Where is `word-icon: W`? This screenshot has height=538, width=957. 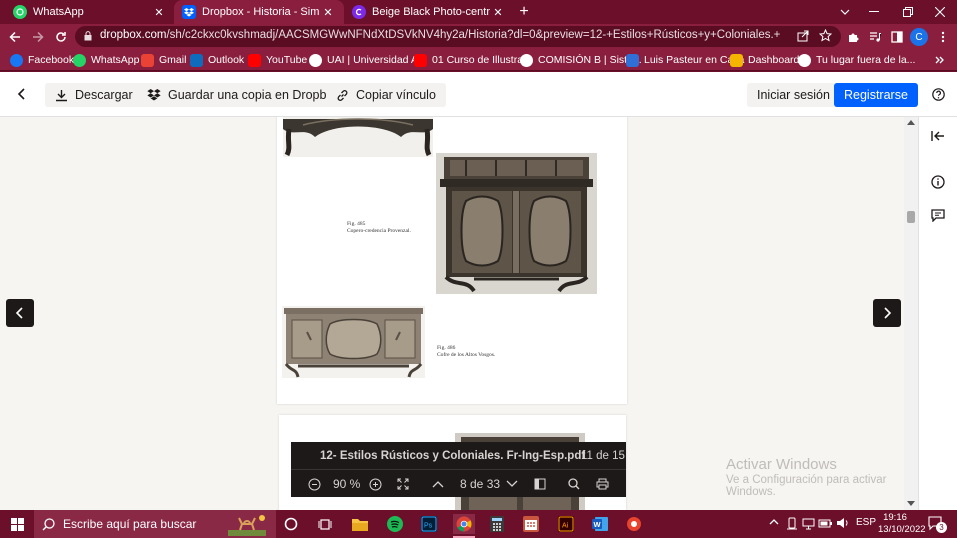
word-icon: W is located at coordinates (600, 524).